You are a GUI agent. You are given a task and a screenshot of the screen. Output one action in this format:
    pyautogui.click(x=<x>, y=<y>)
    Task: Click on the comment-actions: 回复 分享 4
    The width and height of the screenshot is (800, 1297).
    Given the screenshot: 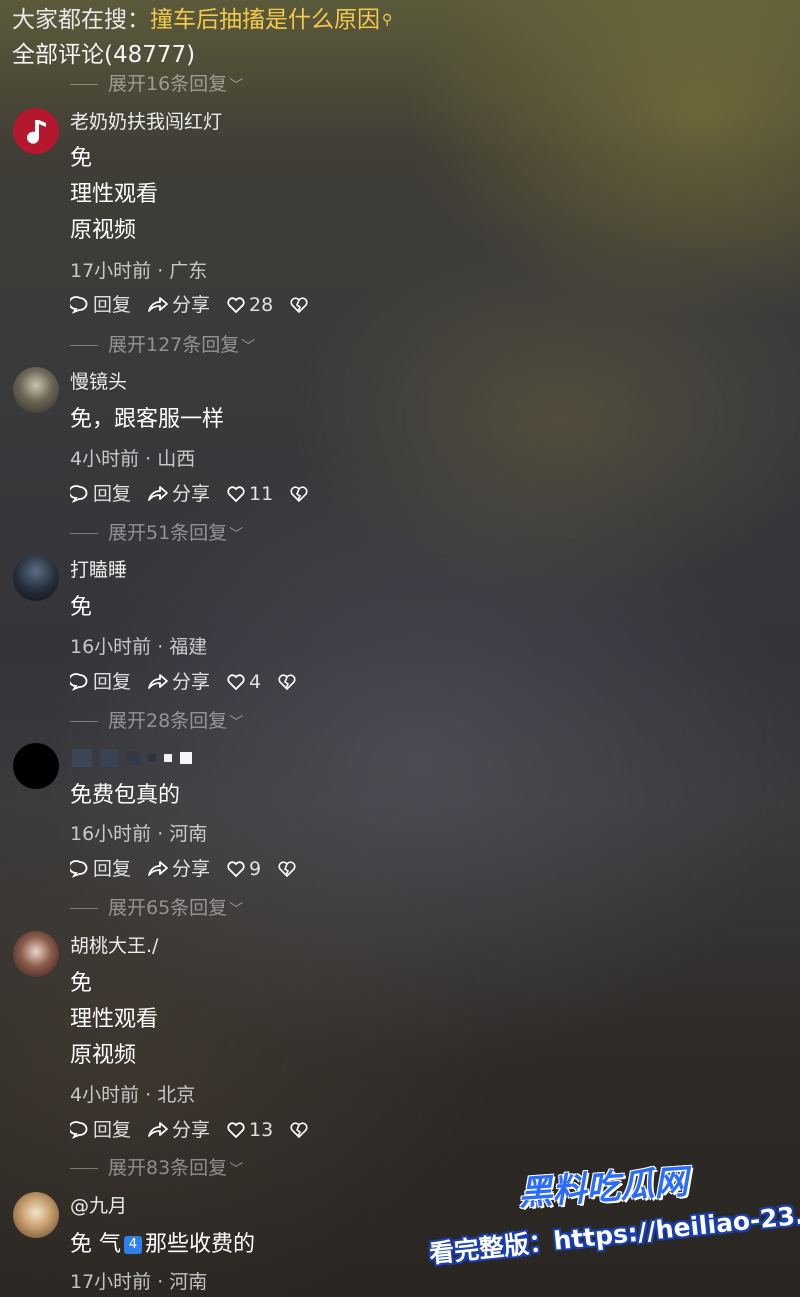 What is the action you would take?
    pyautogui.click(x=193, y=682)
    